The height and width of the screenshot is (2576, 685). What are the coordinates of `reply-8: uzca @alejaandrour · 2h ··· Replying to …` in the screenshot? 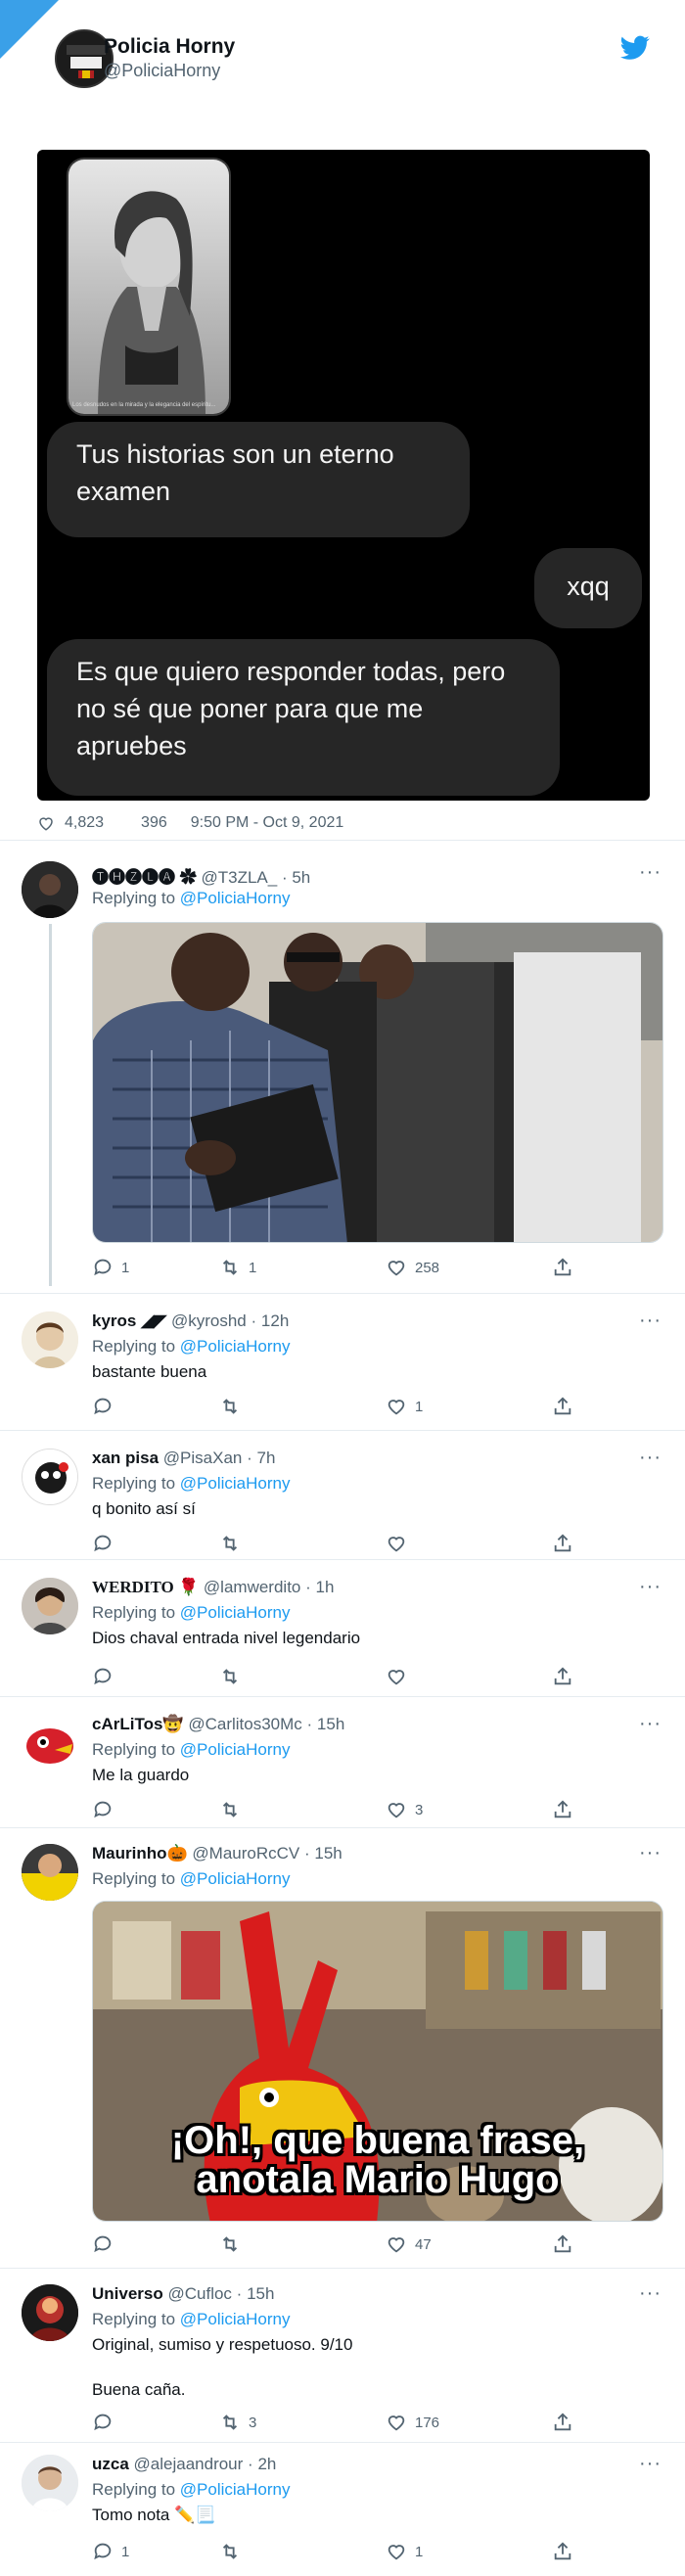 It's located at (343, 2509).